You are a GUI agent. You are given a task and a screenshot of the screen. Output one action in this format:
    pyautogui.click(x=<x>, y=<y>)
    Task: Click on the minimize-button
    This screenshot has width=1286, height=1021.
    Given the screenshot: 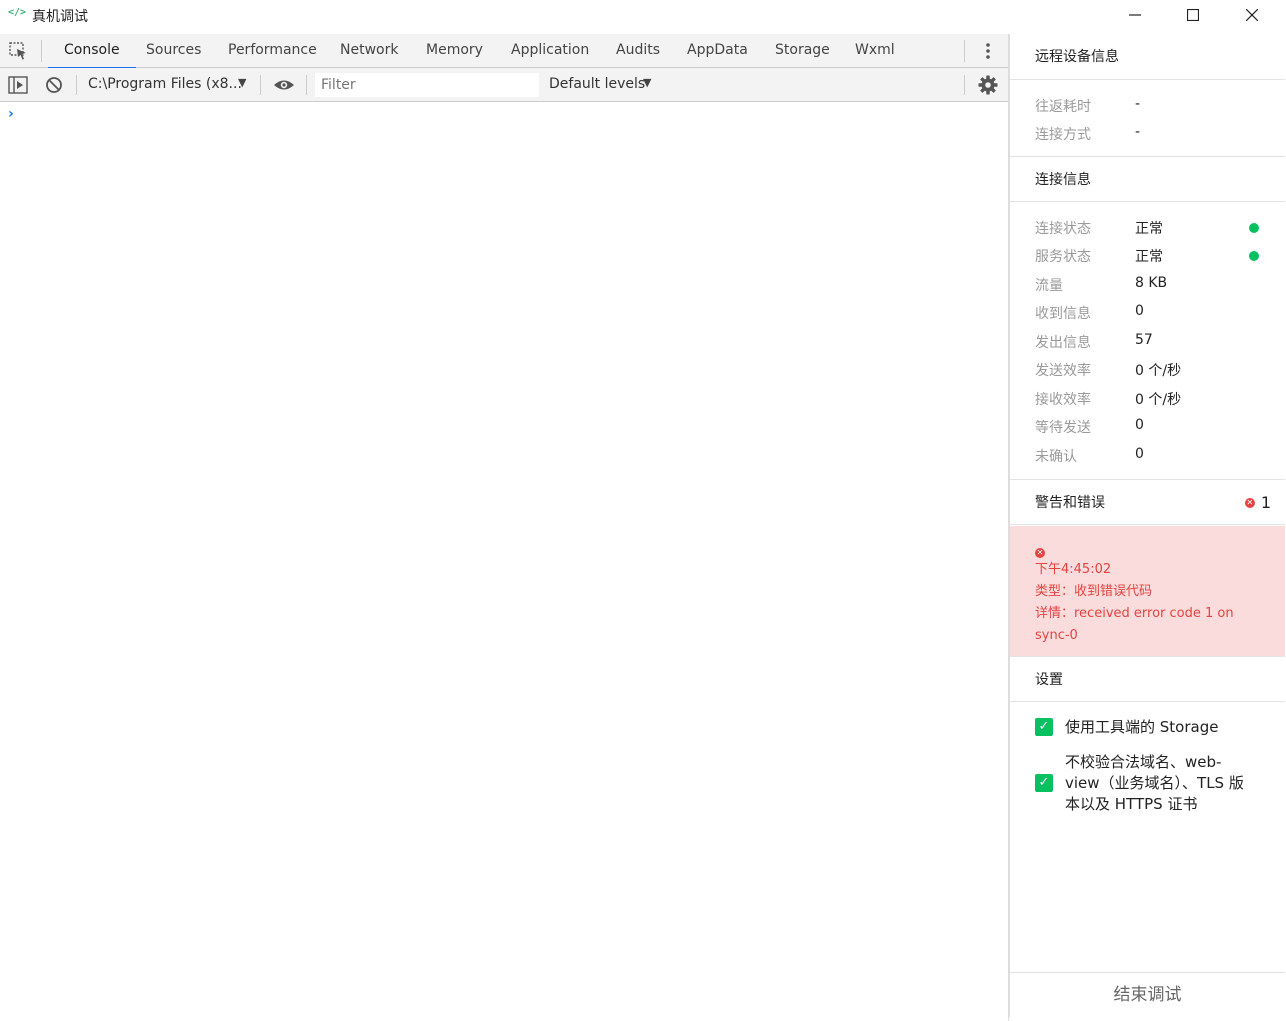 What is the action you would take?
    pyautogui.click(x=1135, y=15)
    